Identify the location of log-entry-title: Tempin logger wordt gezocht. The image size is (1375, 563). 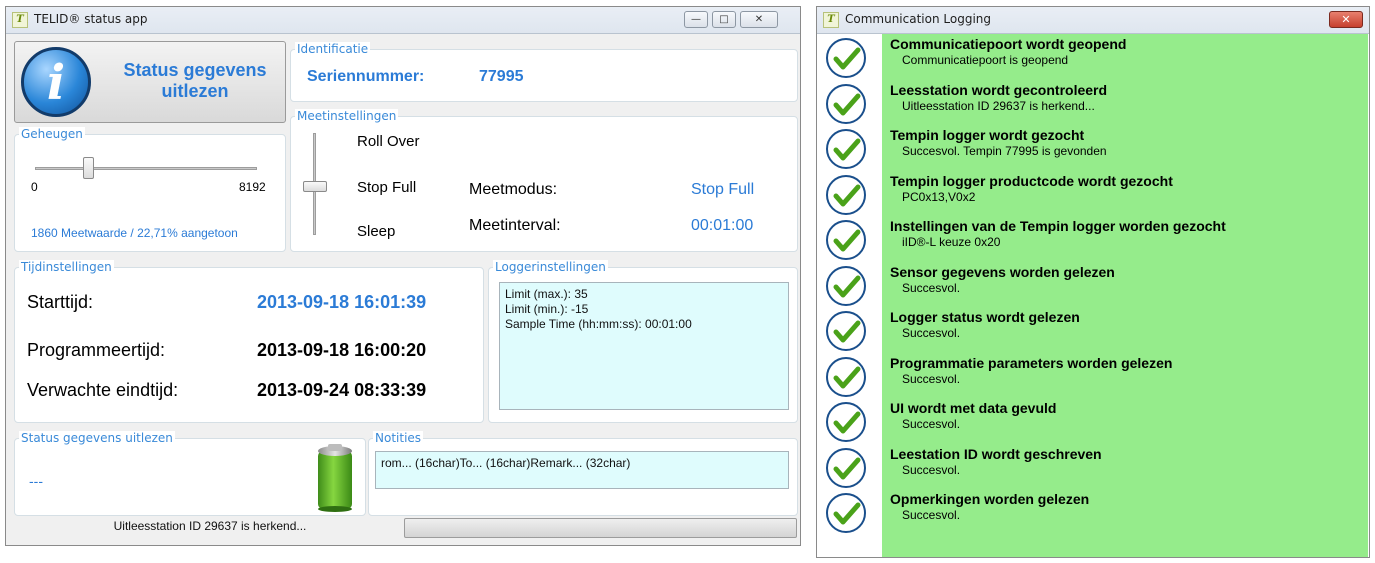
(987, 135).